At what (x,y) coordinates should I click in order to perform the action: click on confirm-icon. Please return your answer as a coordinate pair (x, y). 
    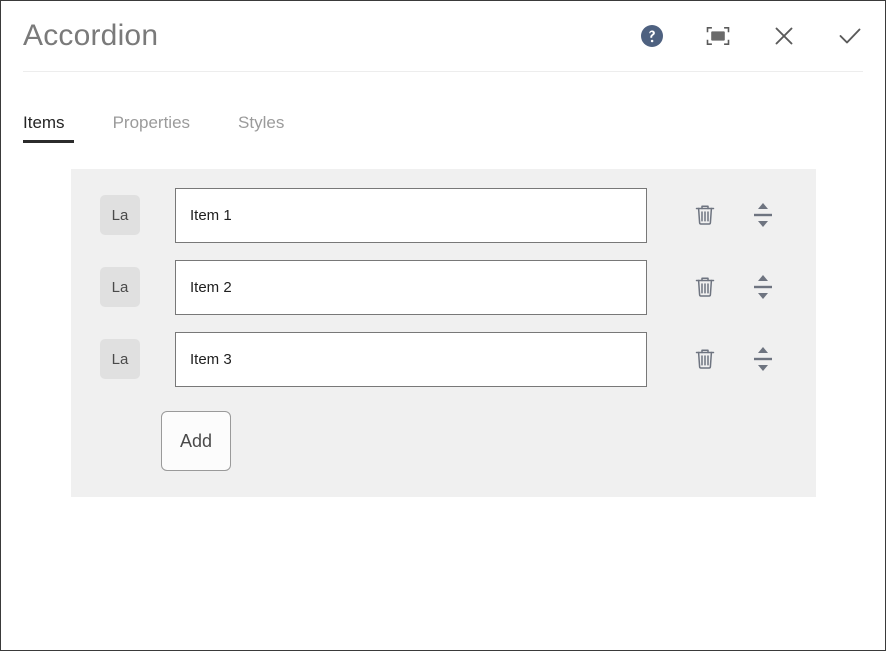
    Looking at the image, I should click on (850, 36).